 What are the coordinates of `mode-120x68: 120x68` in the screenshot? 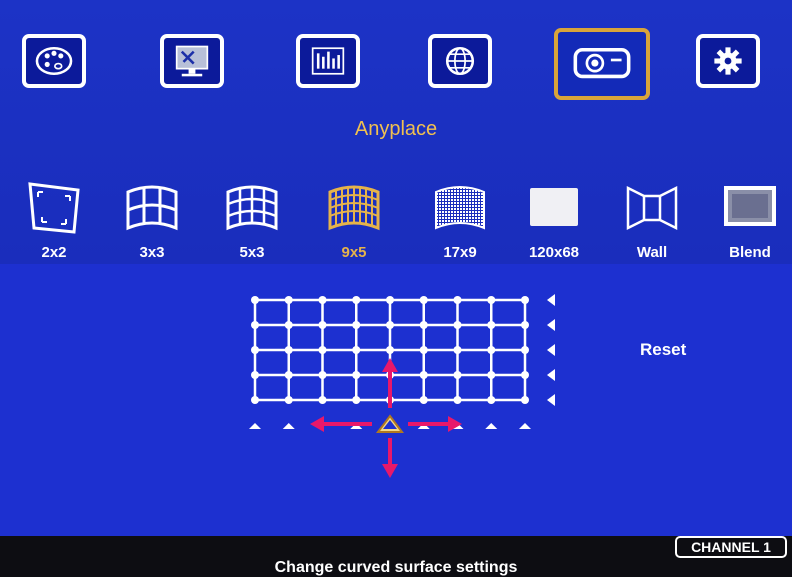 It's located at (554, 219).